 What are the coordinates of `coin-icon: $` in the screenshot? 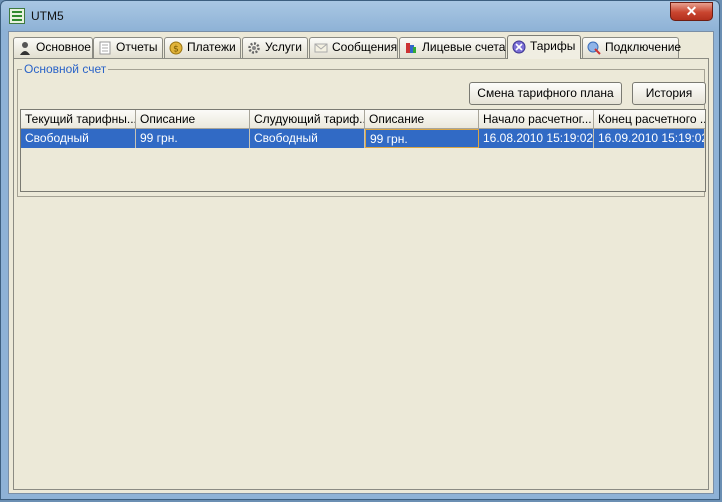 It's located at (176, 48).